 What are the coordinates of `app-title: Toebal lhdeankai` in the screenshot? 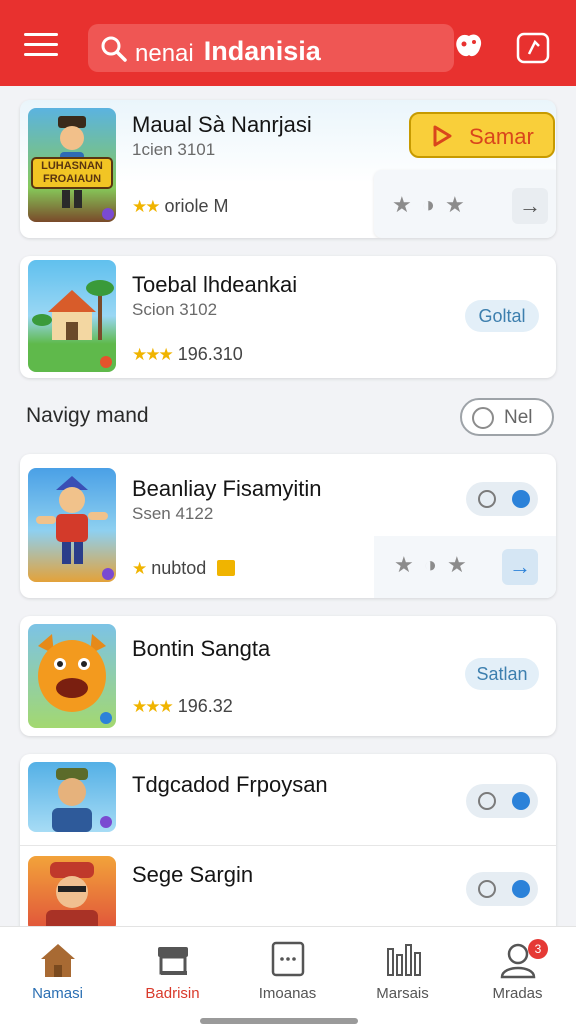 It's located at (215, 284).